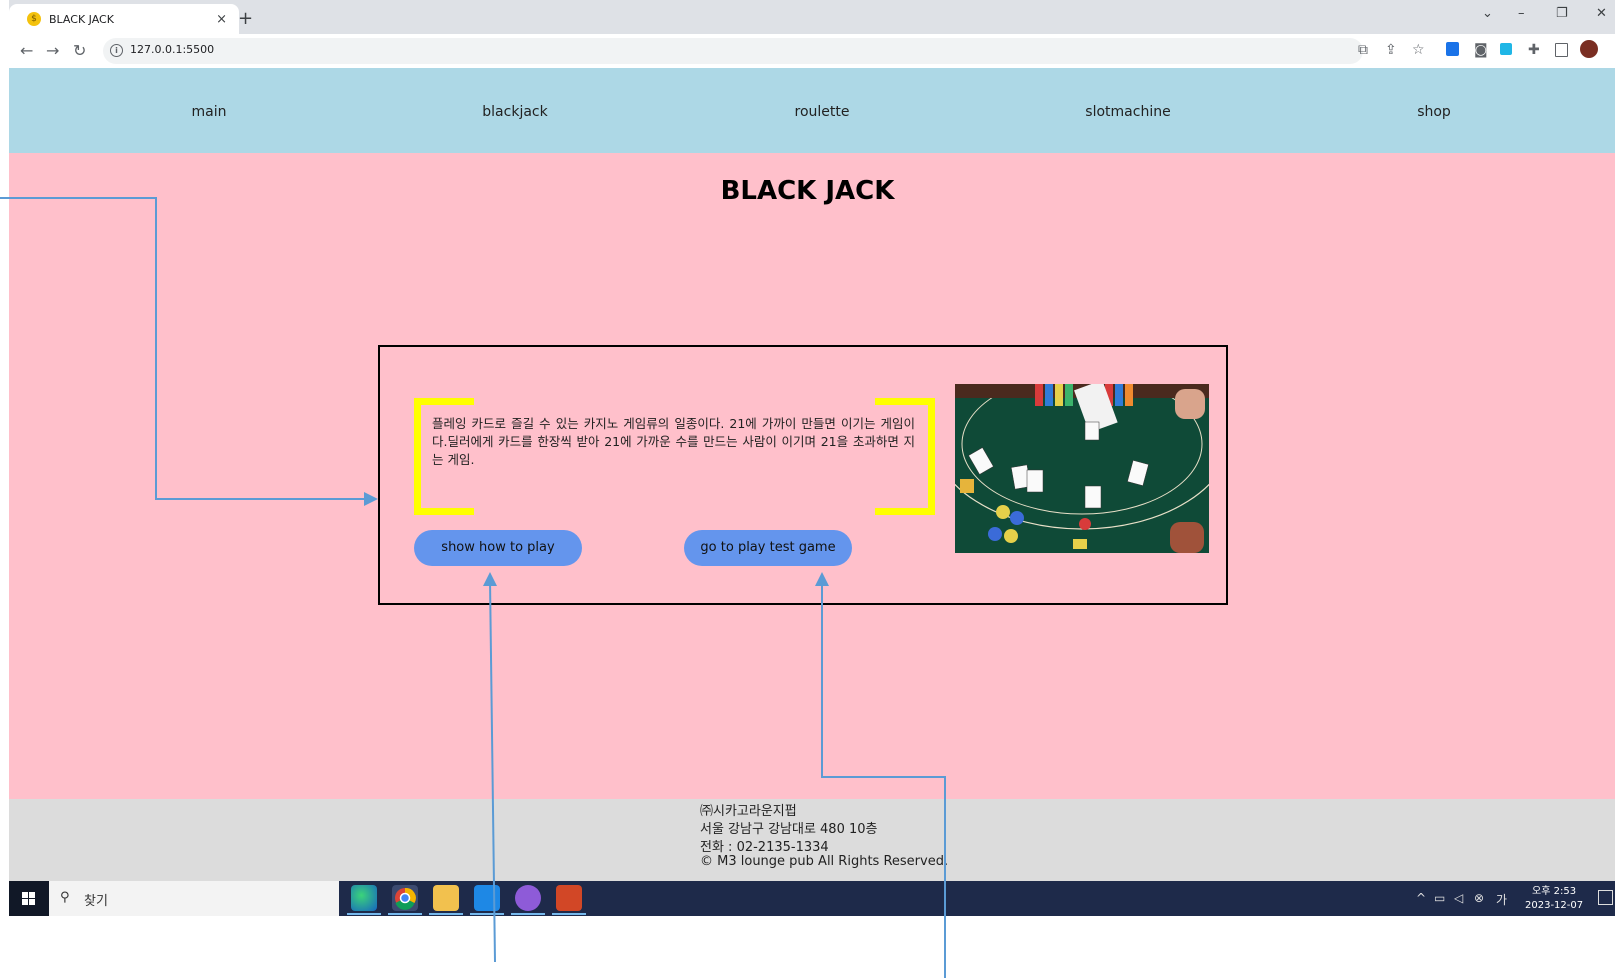 Image resolution: width=1615 pixels, height=978 pixels. Describe the element at coordinates (26, 50) in the screenshot. I see `back-icon: ←` at that location.